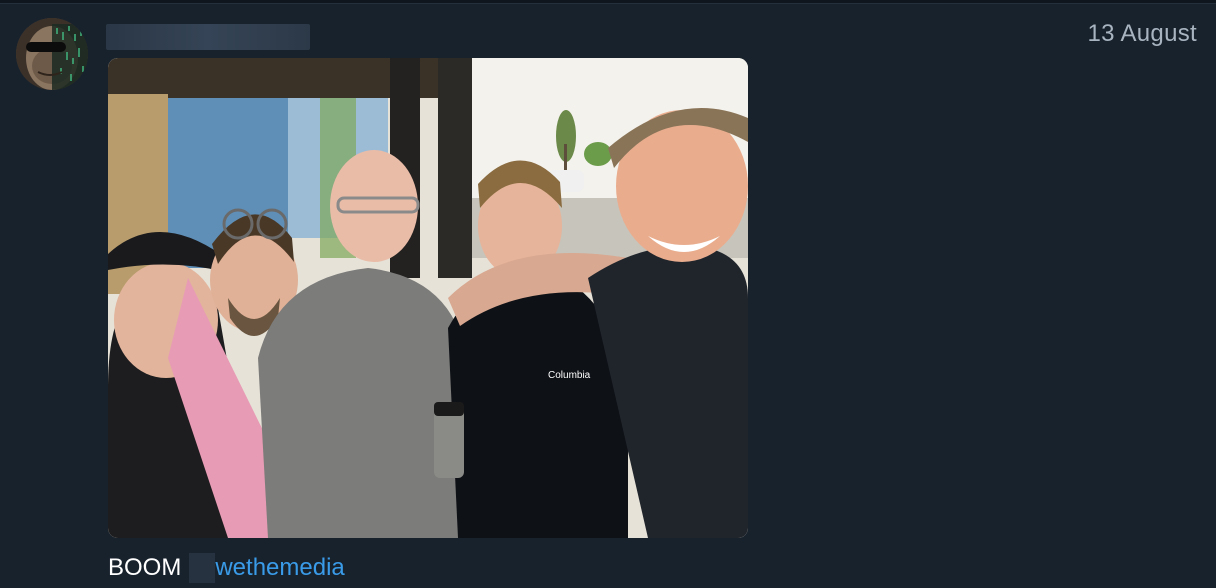  Describe the element at coordinates (202, 568) in the screenshot. I see `hashtag-symbol-redacted` at that location.